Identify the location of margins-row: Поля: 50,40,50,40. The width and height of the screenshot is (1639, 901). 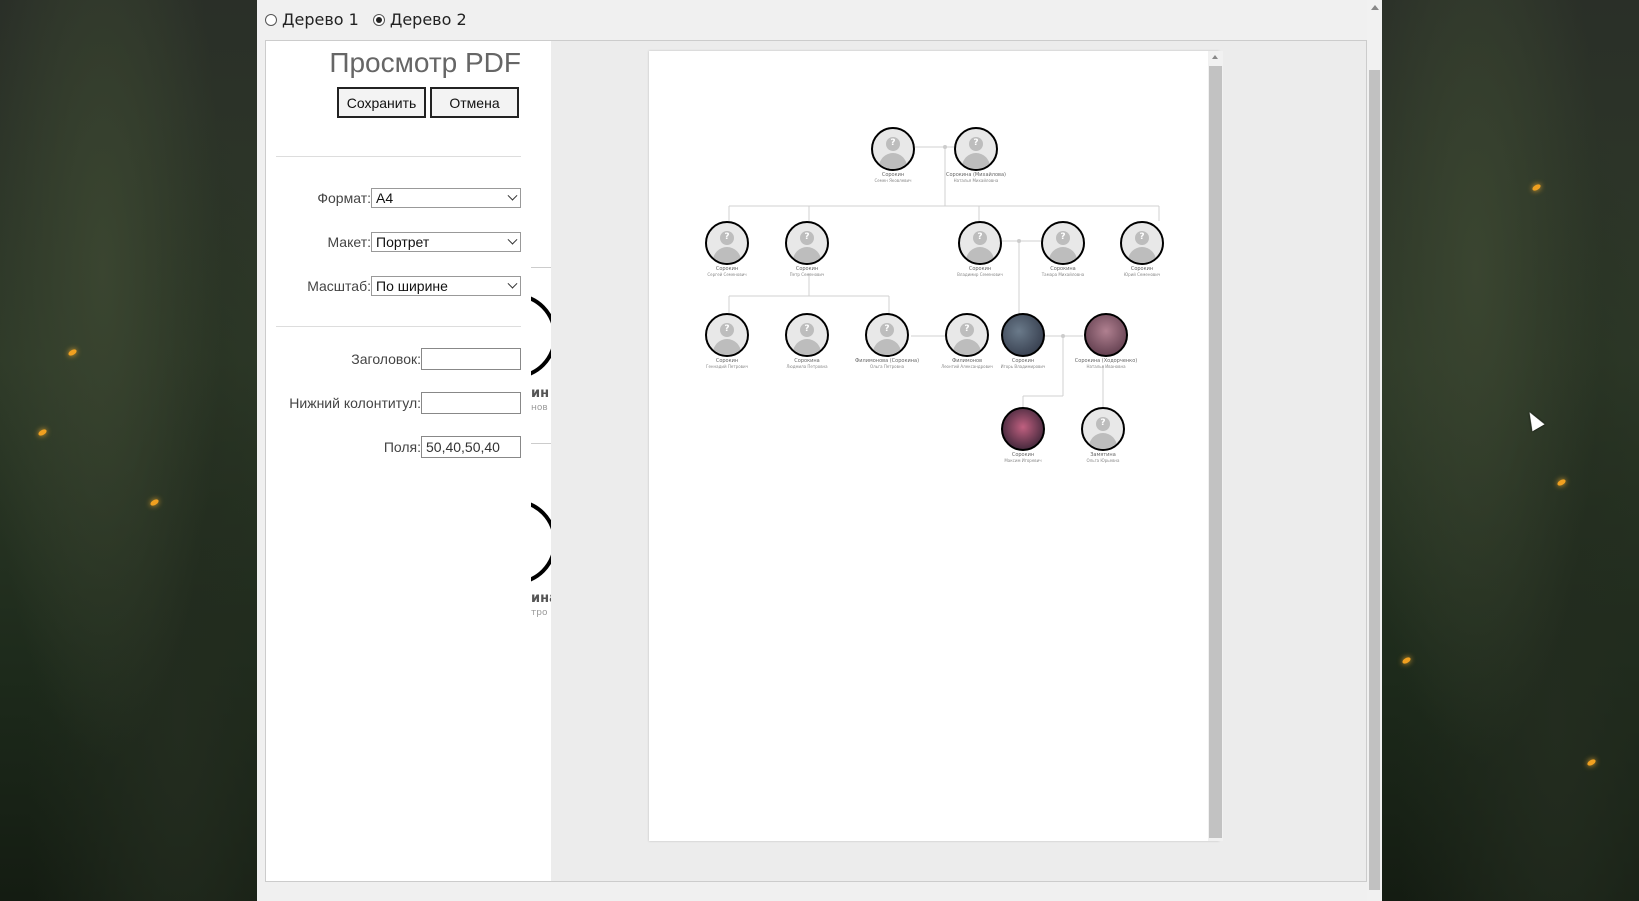
(452, 447).